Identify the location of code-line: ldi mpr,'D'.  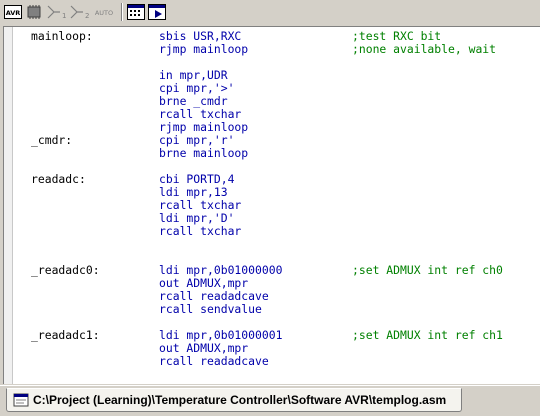
(272, 218).